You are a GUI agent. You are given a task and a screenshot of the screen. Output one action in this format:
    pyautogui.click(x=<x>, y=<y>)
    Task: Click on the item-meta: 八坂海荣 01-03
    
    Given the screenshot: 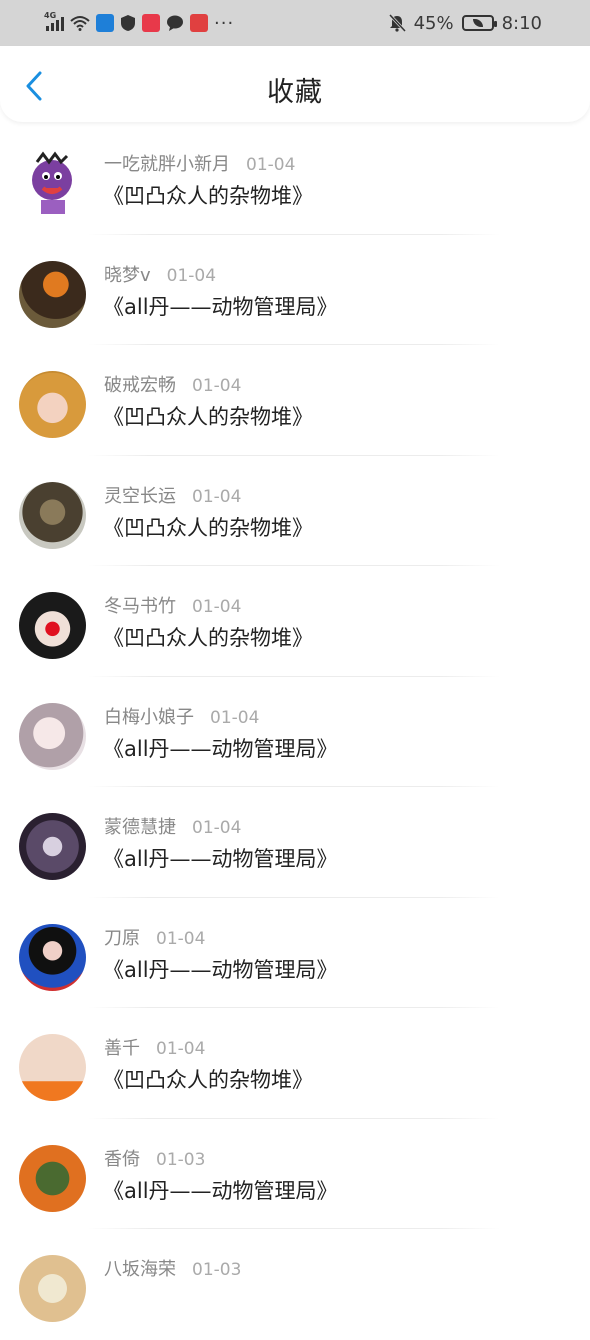 What is the action you would take?
    pyautogui.click(x=172, y=1268)
    